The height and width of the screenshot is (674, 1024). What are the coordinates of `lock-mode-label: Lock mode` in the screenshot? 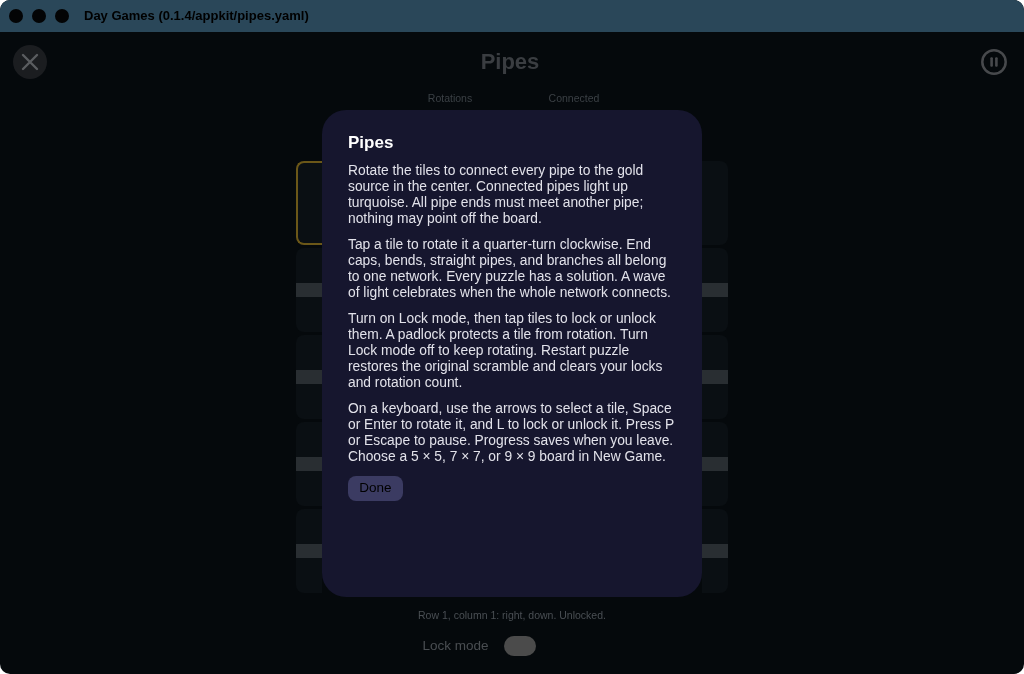 It's located at (455, 646).